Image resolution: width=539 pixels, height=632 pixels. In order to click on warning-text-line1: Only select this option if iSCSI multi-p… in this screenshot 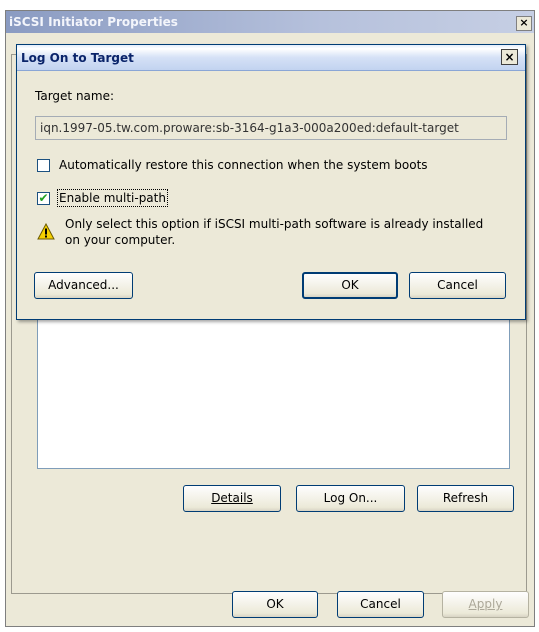, I will do `click(274, 224)`.